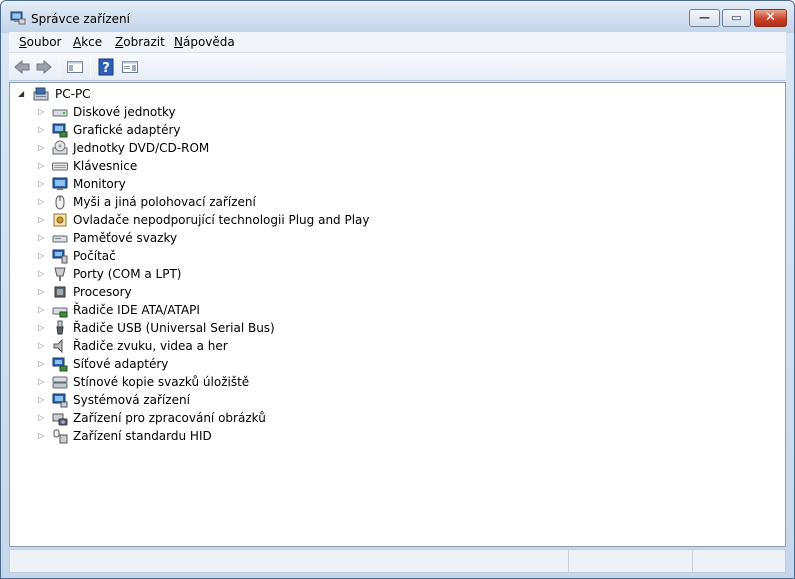 The width and height of the screenshot is (795, 579). Describe the element at coordinates (60, 130) in the screenshot. I see `display-adapter-icon` at that location.